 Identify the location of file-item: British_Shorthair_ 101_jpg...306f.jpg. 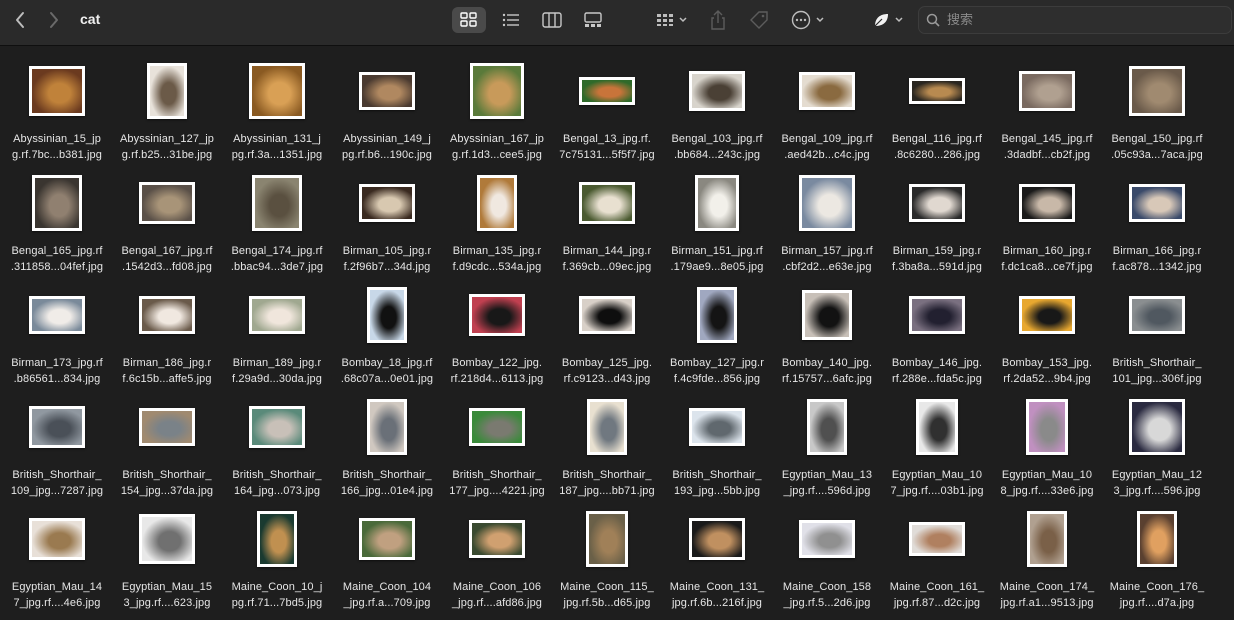
(1157, 328).